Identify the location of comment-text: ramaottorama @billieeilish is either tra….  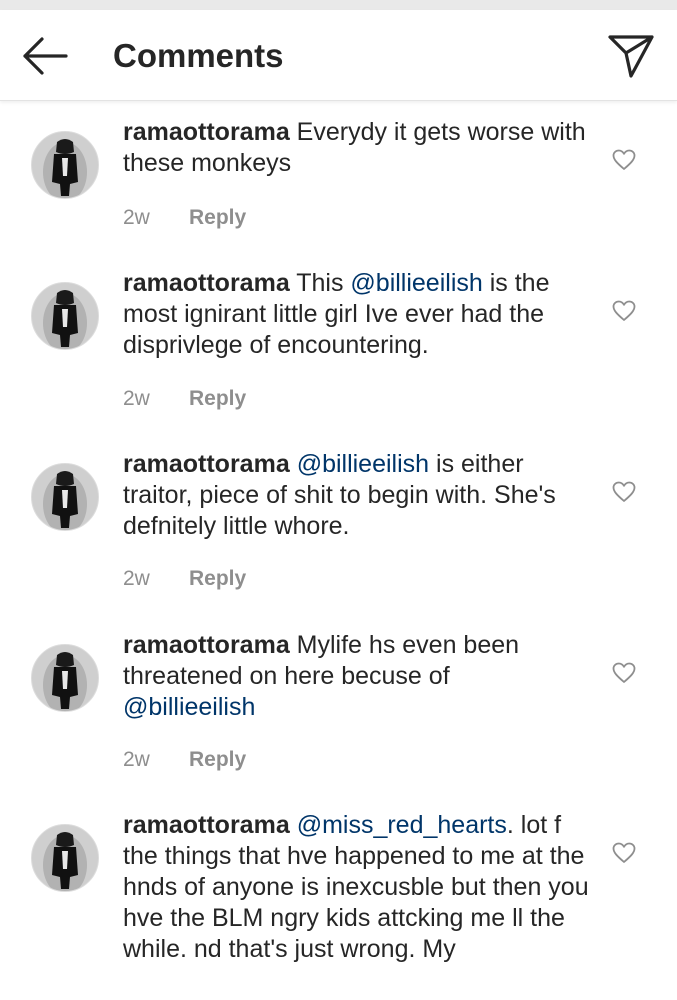
(358, 495).